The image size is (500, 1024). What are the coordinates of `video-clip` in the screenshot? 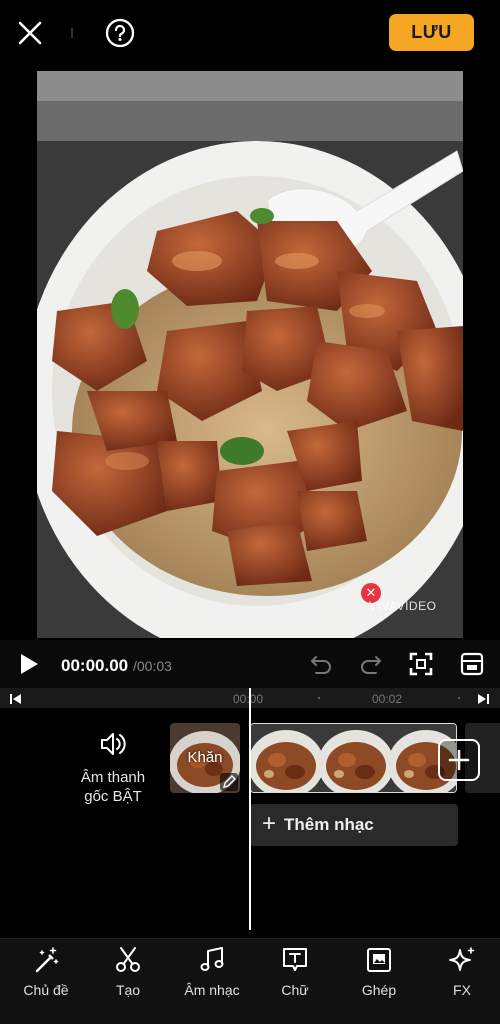 It's located at (353, 758).